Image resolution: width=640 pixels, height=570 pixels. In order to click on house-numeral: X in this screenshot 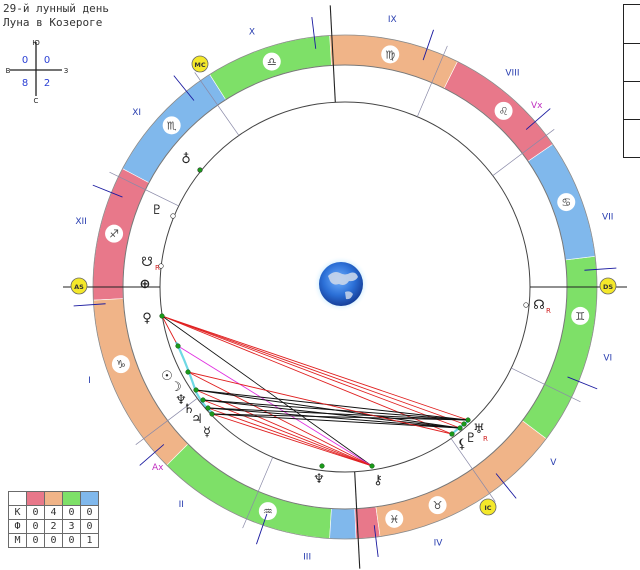, I will do `click(252, 32)`.